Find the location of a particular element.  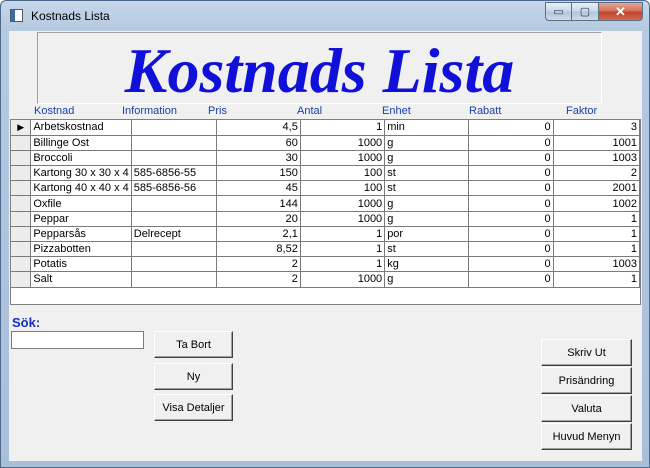

table-row: Potatis 2 1 kg 0 1003 is located at coordinates (325, 264).